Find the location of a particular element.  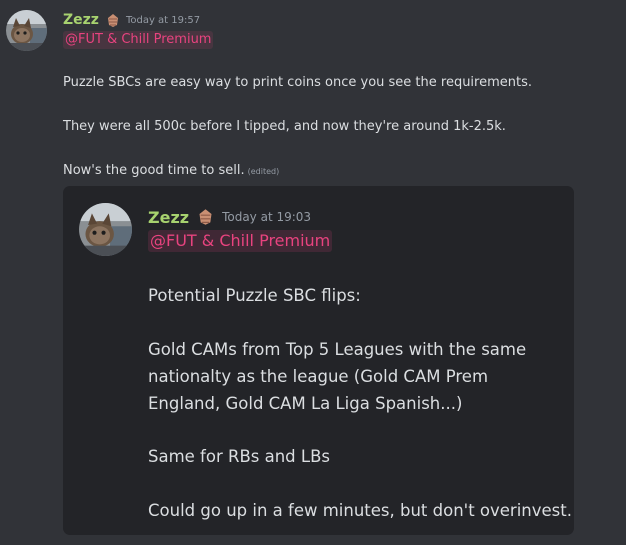

message-line-3: Now's the good time to sell. (edited) is located at coordinates (171, 170).